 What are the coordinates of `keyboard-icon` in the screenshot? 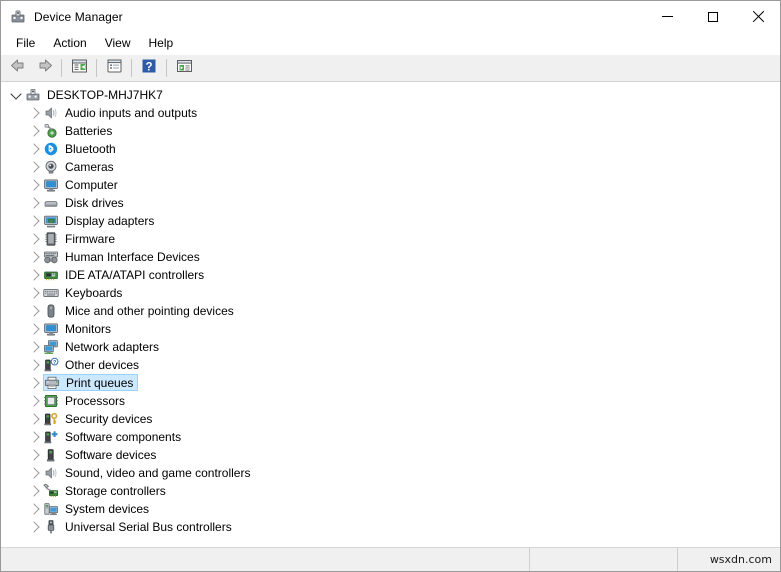 It's located at (51, 293).